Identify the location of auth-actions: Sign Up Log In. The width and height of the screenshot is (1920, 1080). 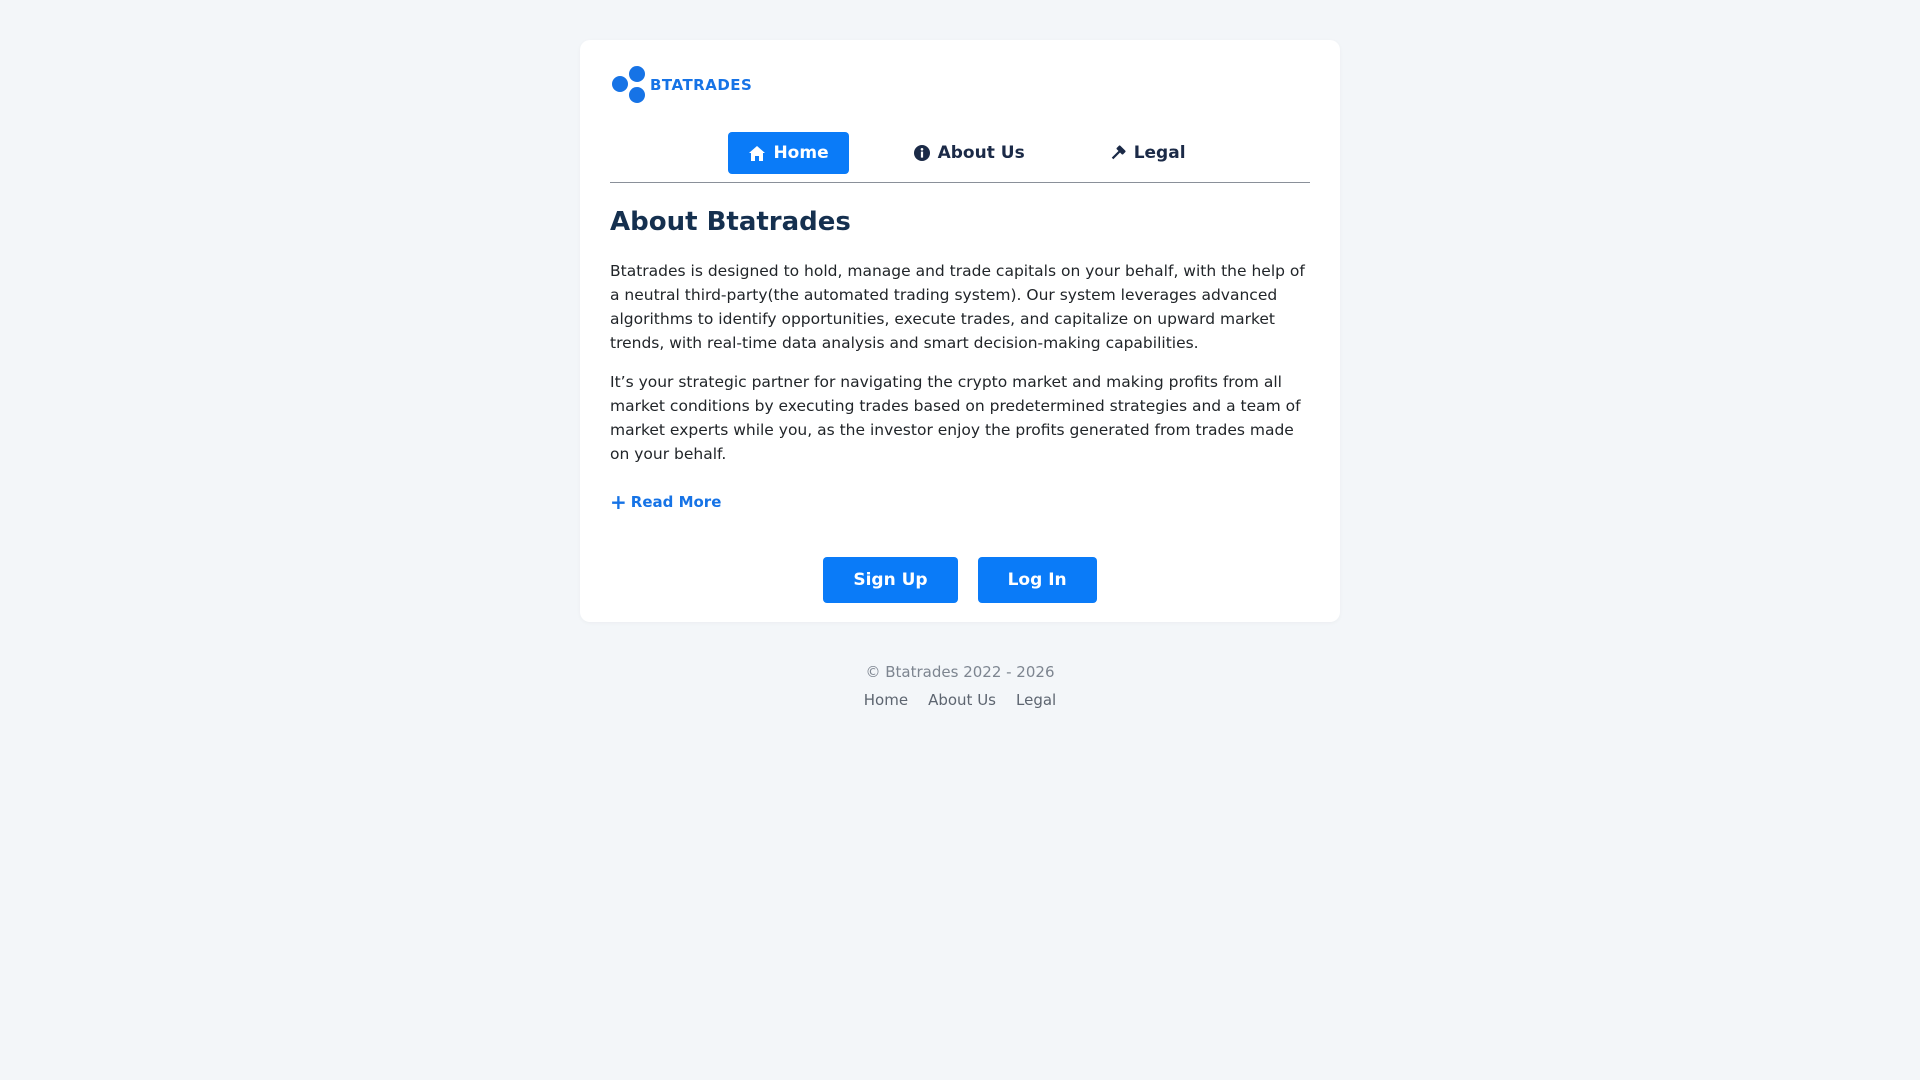
(960, 580).